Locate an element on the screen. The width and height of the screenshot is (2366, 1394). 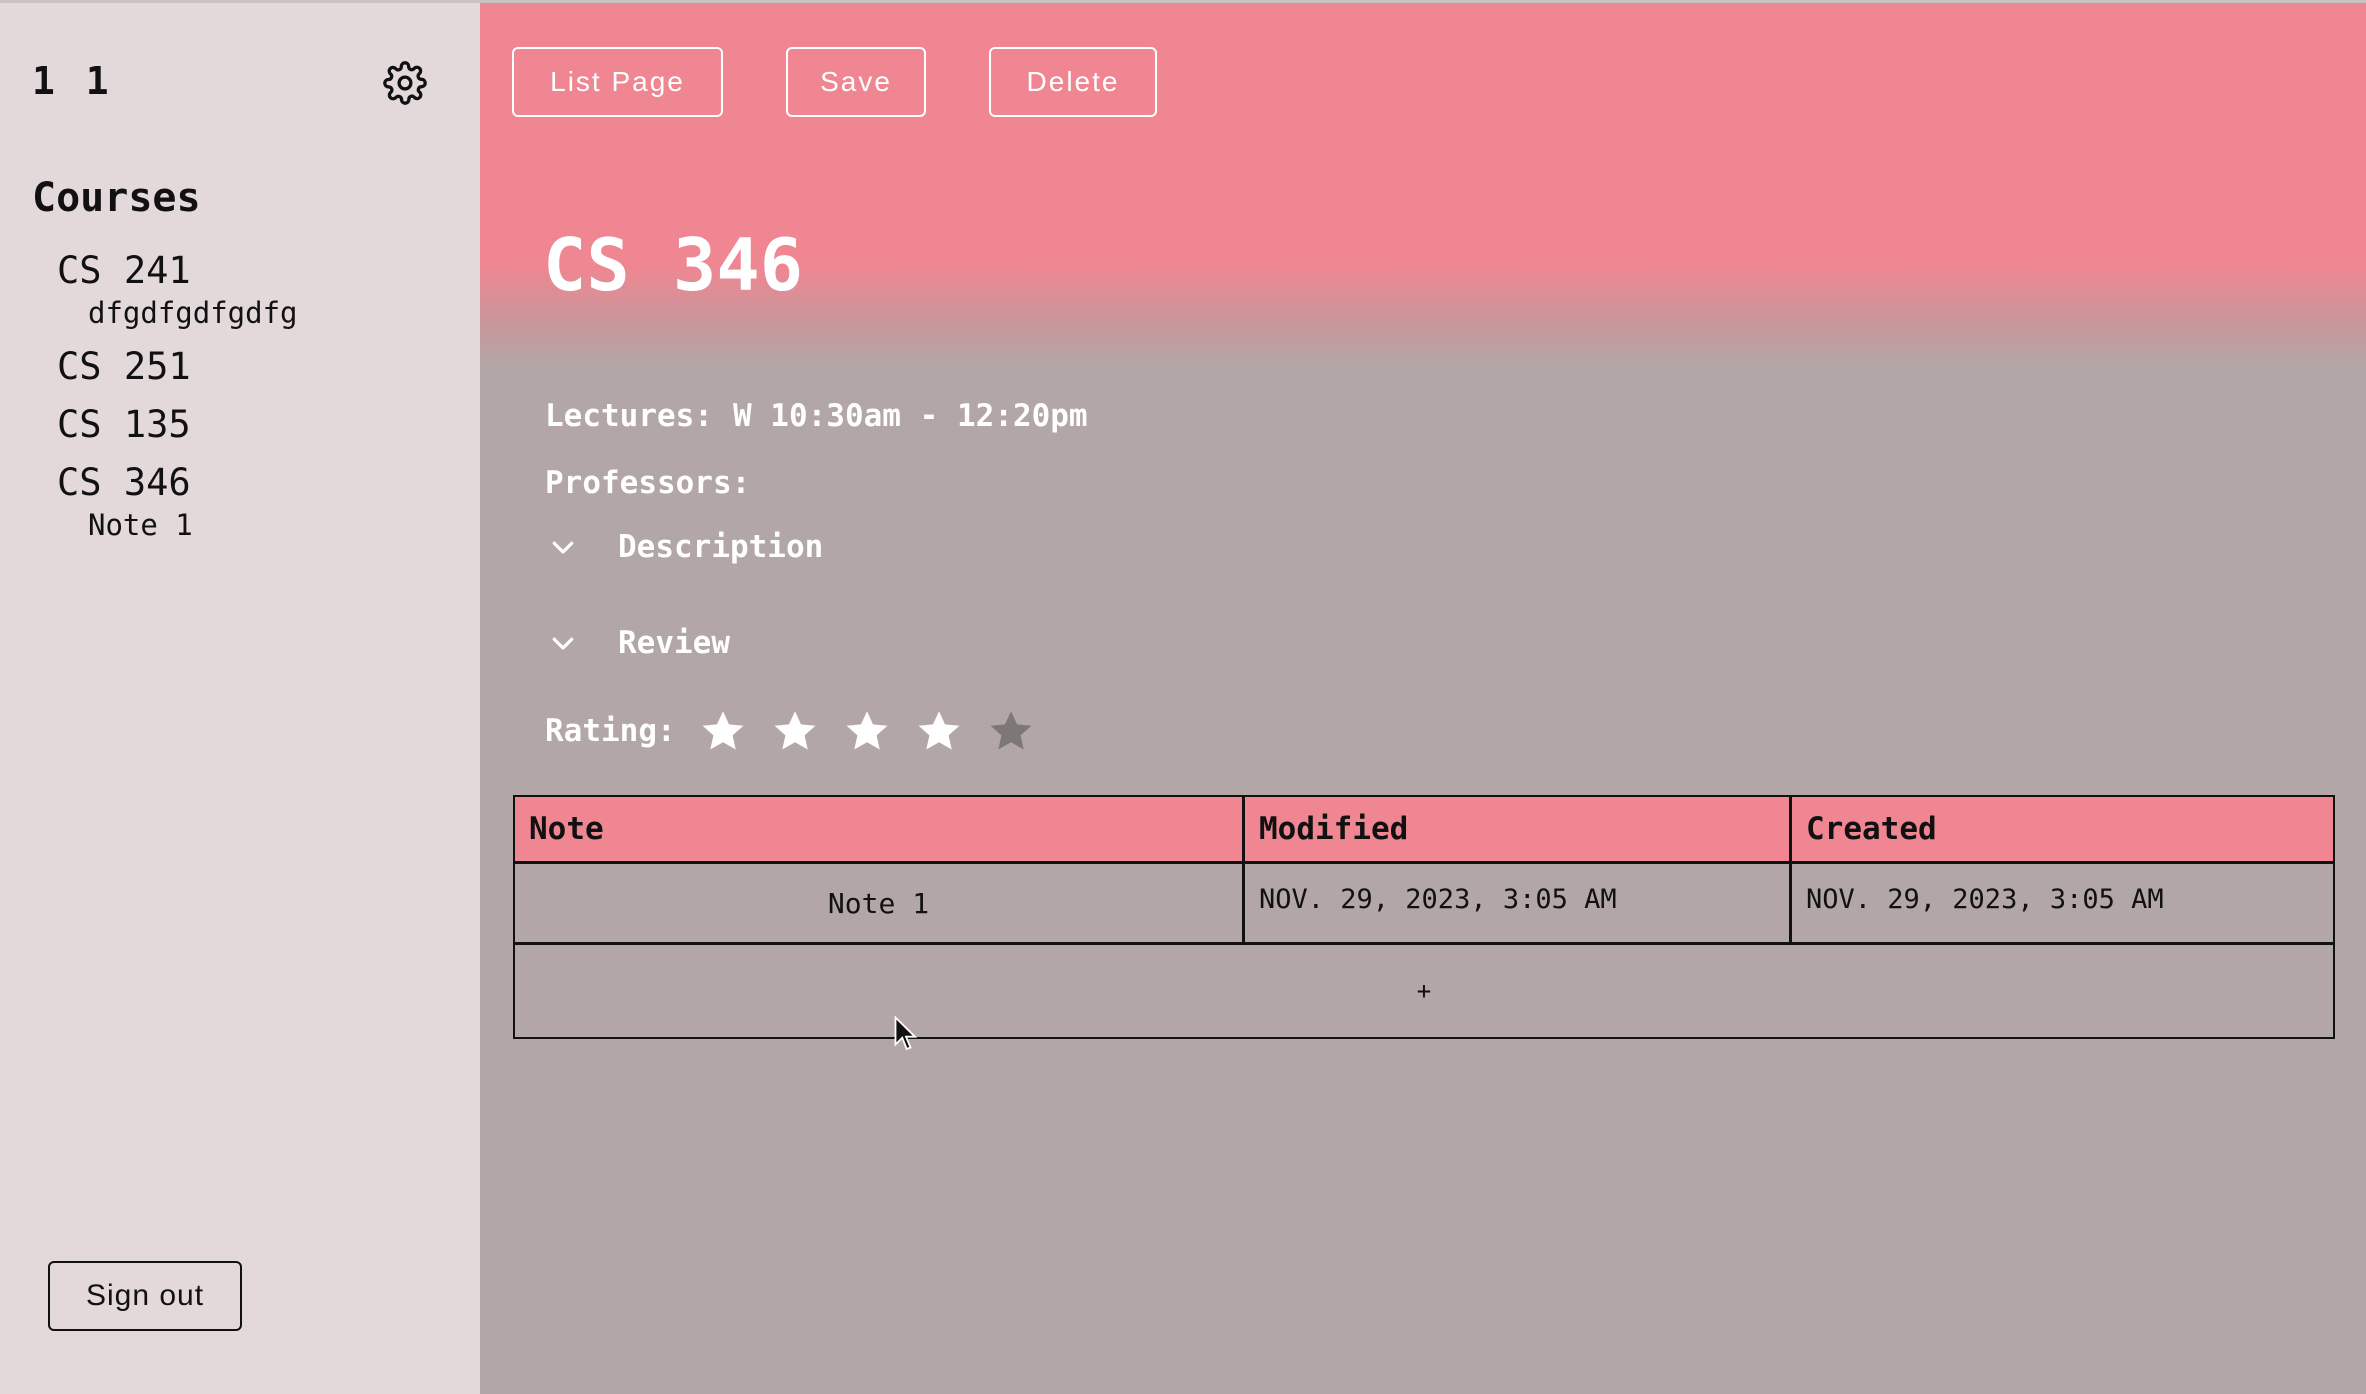
sidebar-note: Note 1 is located at coordinates (193, 525).